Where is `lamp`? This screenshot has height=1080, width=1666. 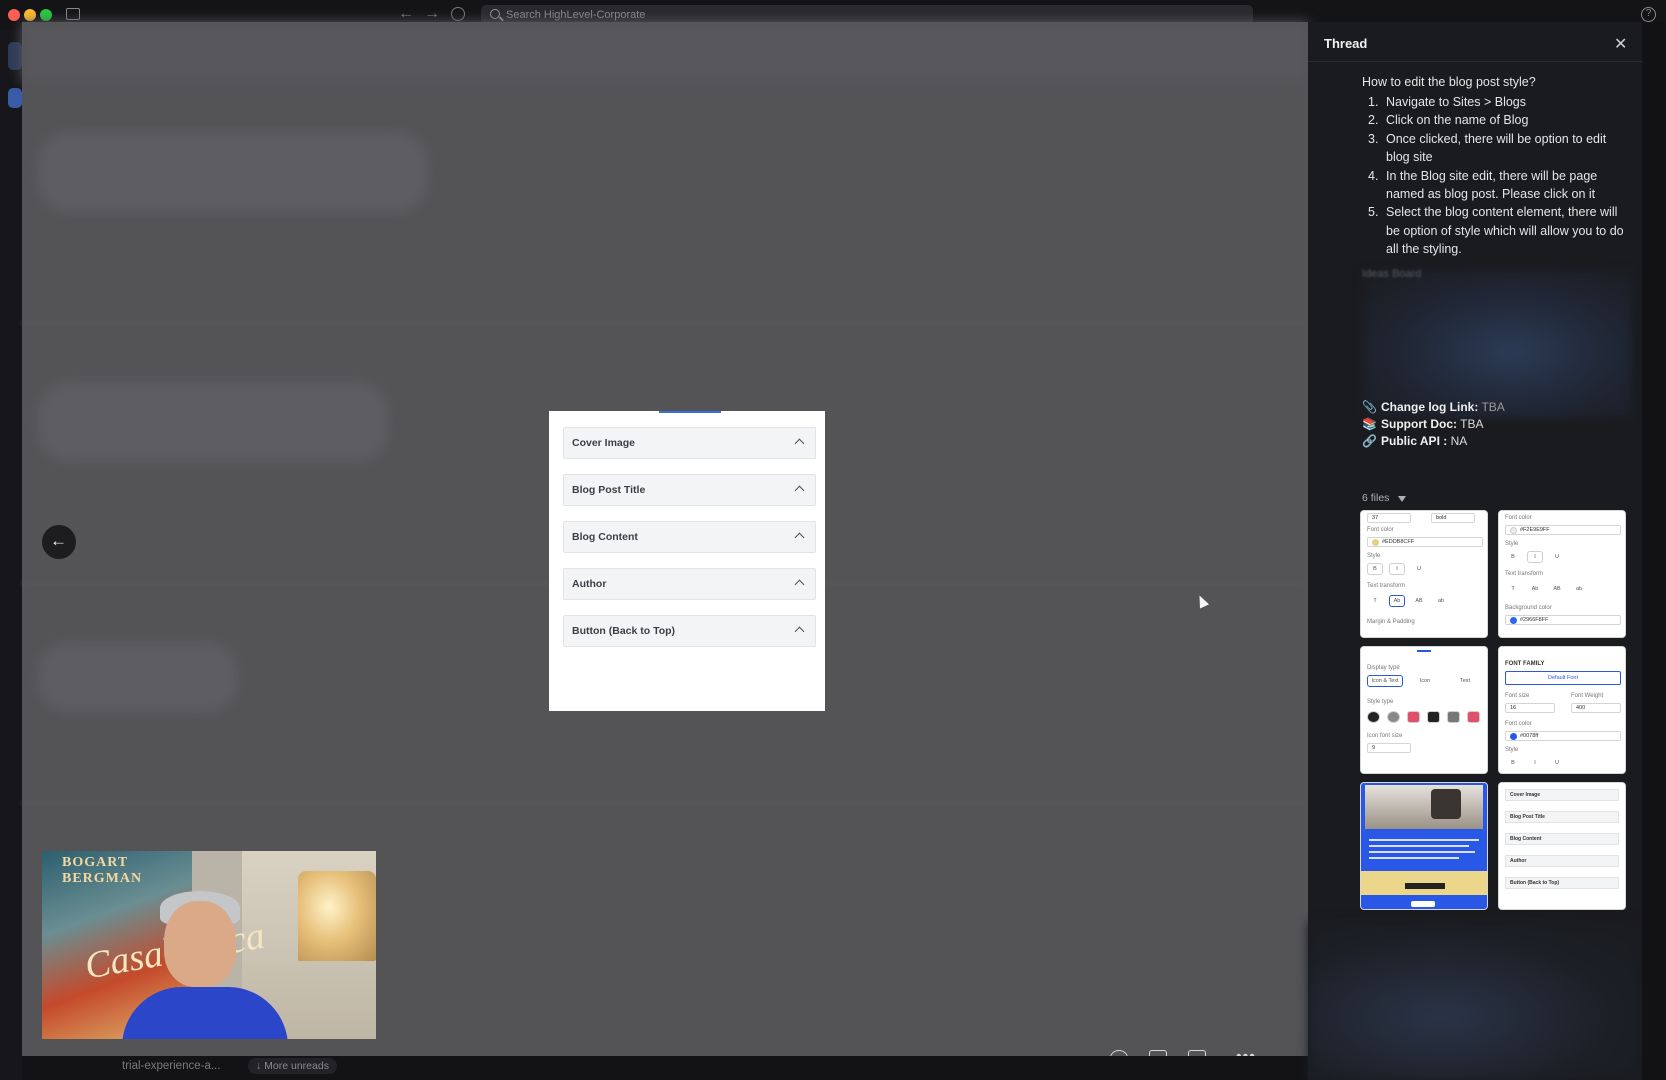 lamp is located at coordinates (337, 916).